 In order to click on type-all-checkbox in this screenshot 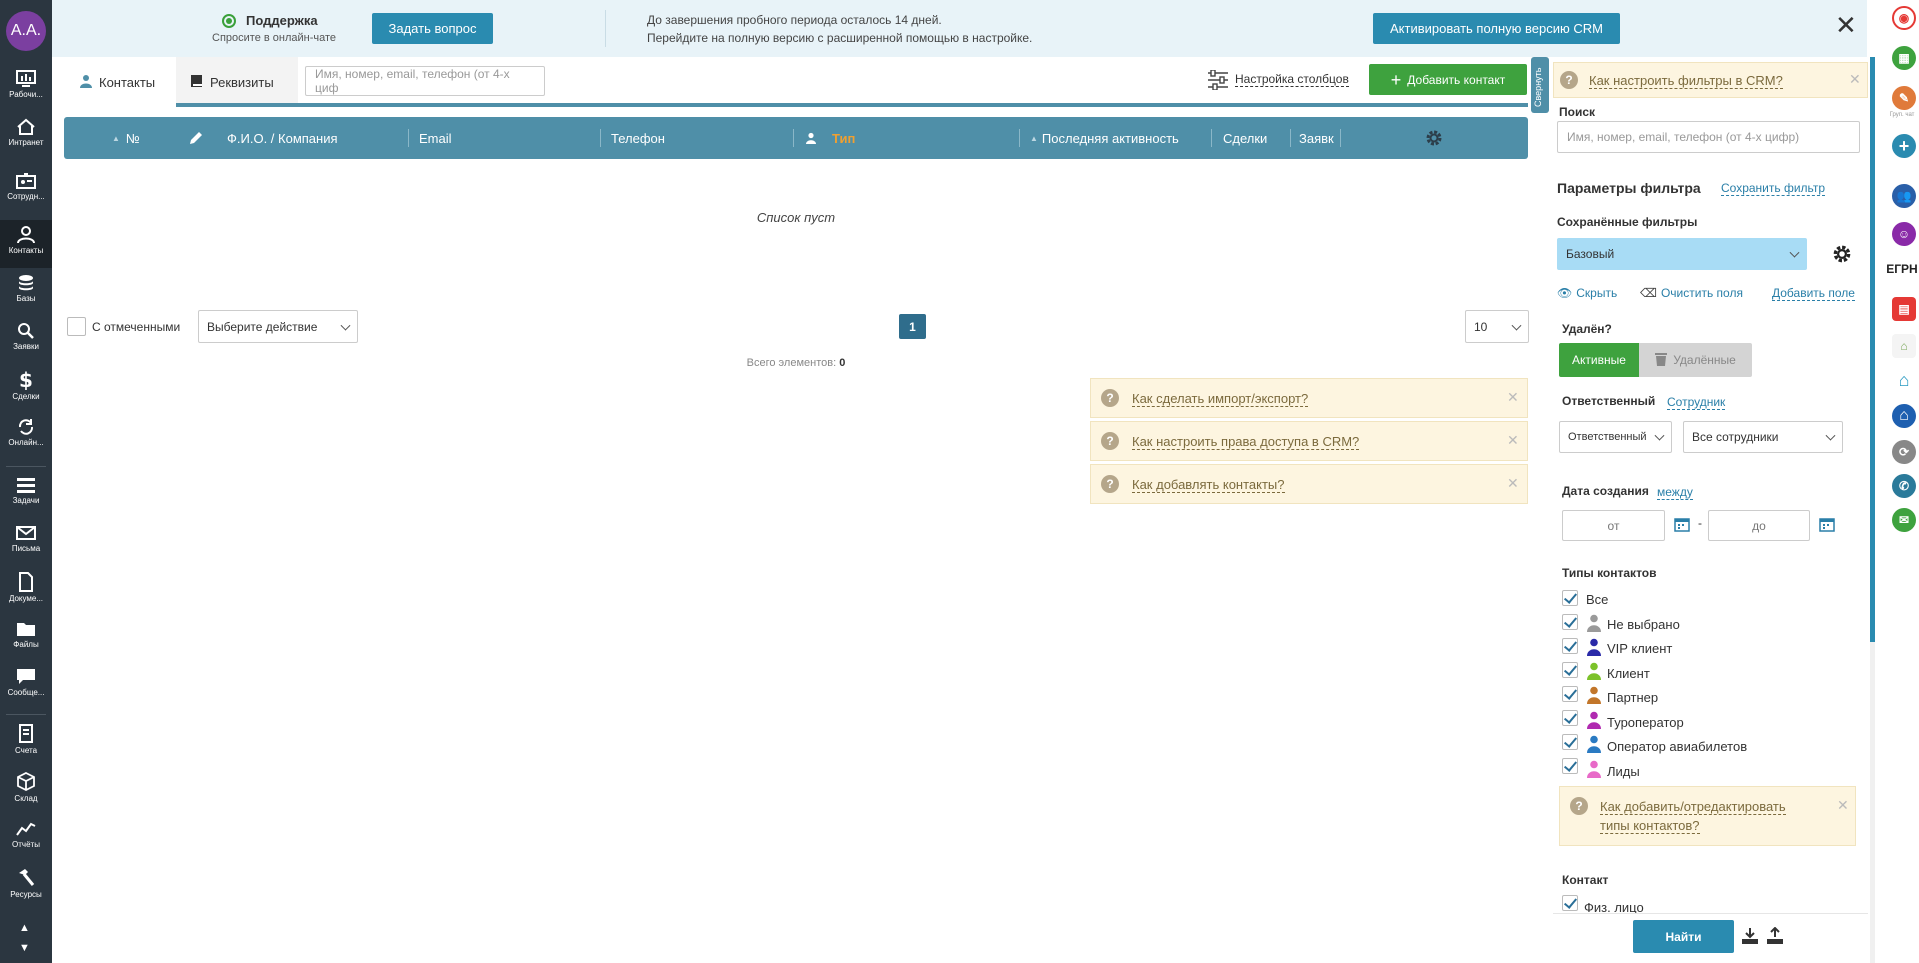, I will do `click(1570, 598)`.